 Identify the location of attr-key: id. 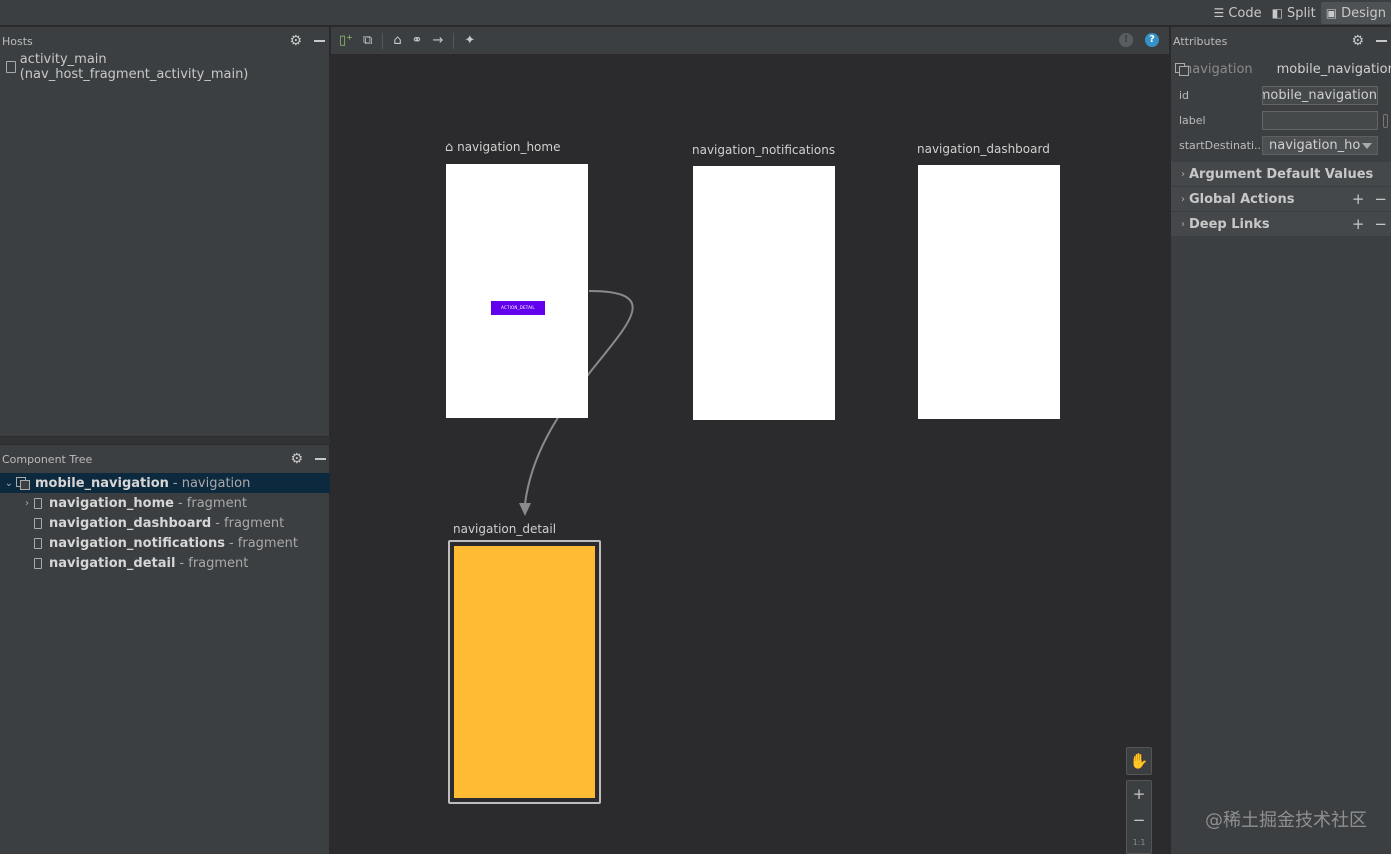
(1184, 95).